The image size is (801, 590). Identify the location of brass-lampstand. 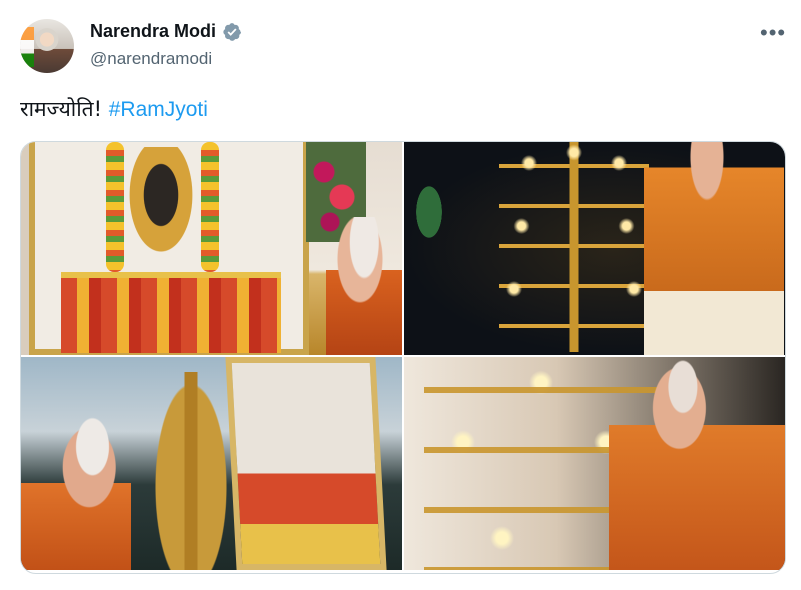
(191, 471).